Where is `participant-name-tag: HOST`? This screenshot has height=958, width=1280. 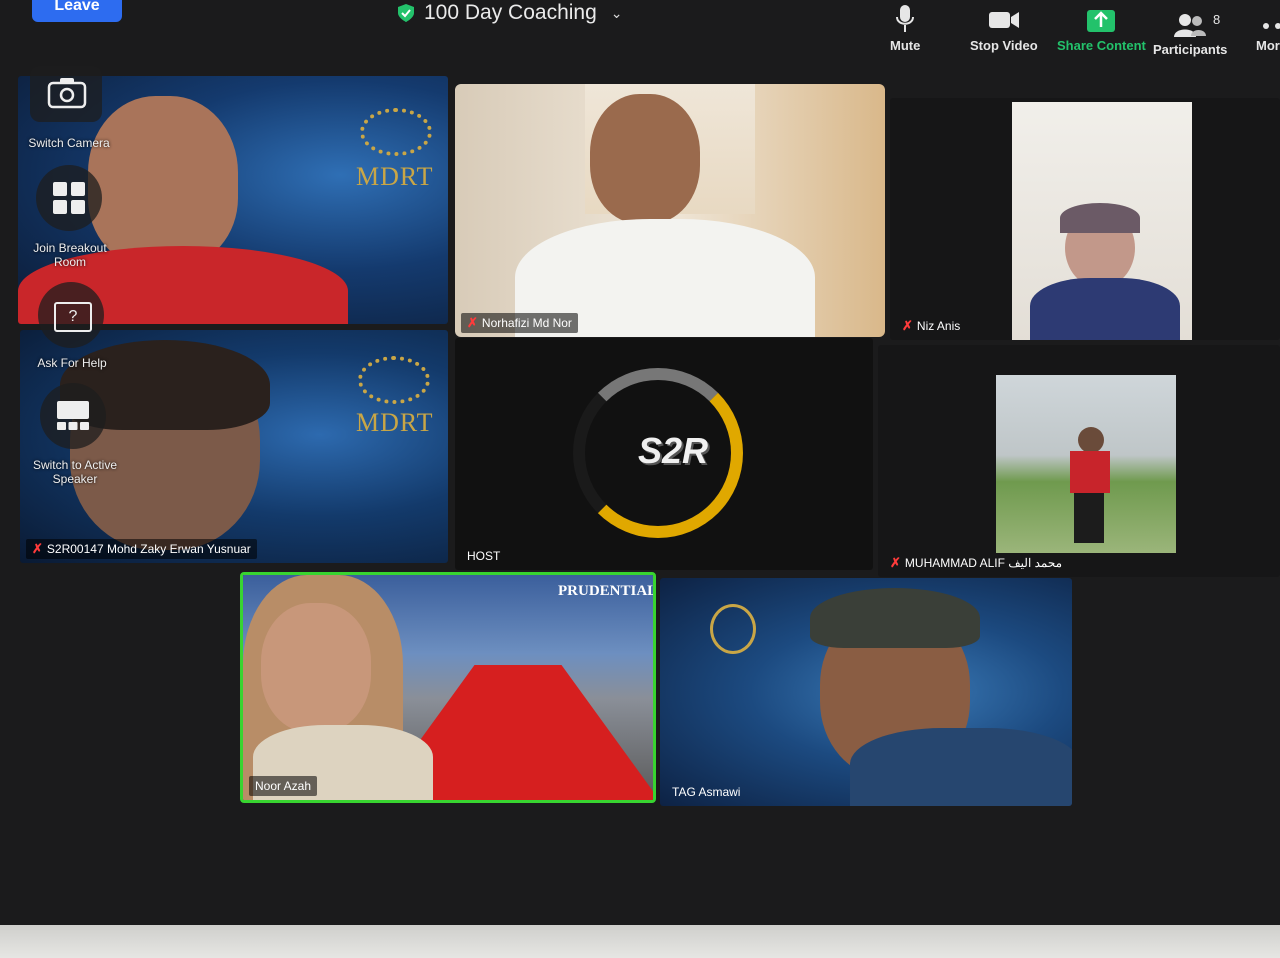 participant-name-tag: HOST is located at coordinates (483, 556).